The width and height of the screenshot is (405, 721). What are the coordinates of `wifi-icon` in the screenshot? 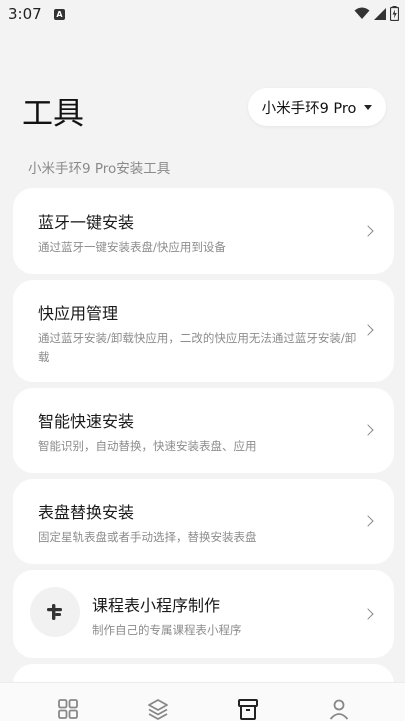 It's located at (362, 13).